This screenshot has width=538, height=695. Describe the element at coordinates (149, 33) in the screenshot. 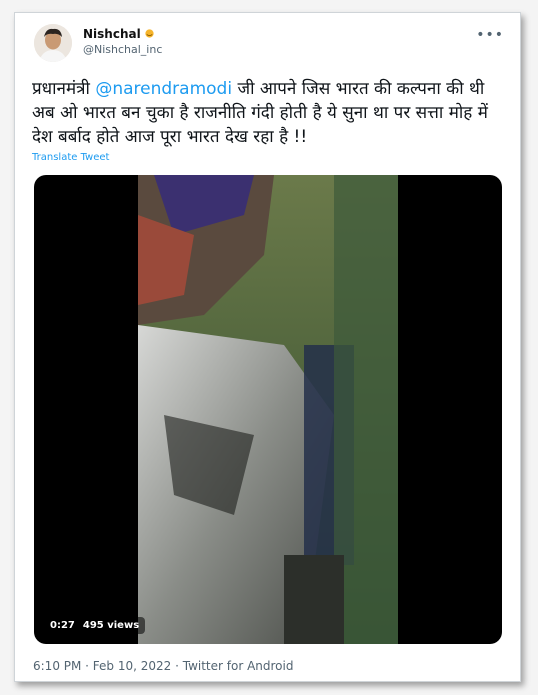

I see `sun-emoji-icon` at that location.